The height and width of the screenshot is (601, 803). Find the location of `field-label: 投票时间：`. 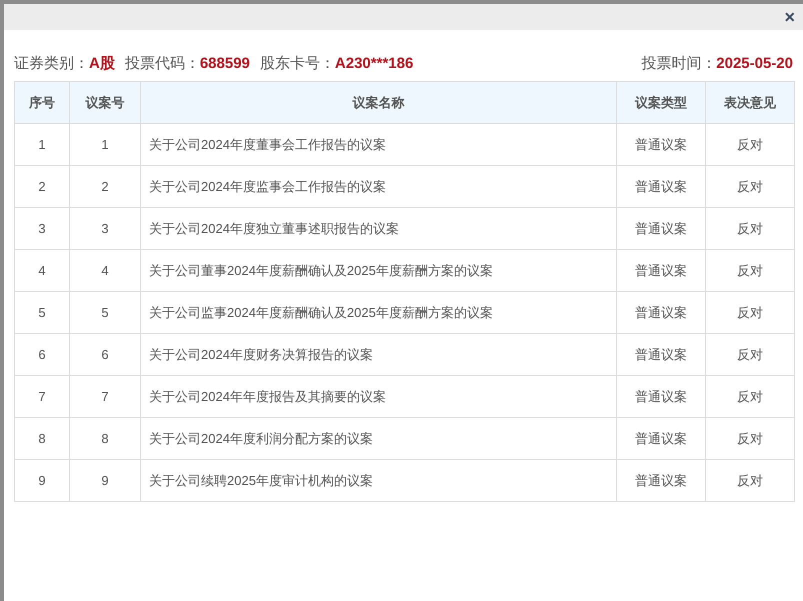

field-label: 投票时间： is located at coordinates (678, 64).